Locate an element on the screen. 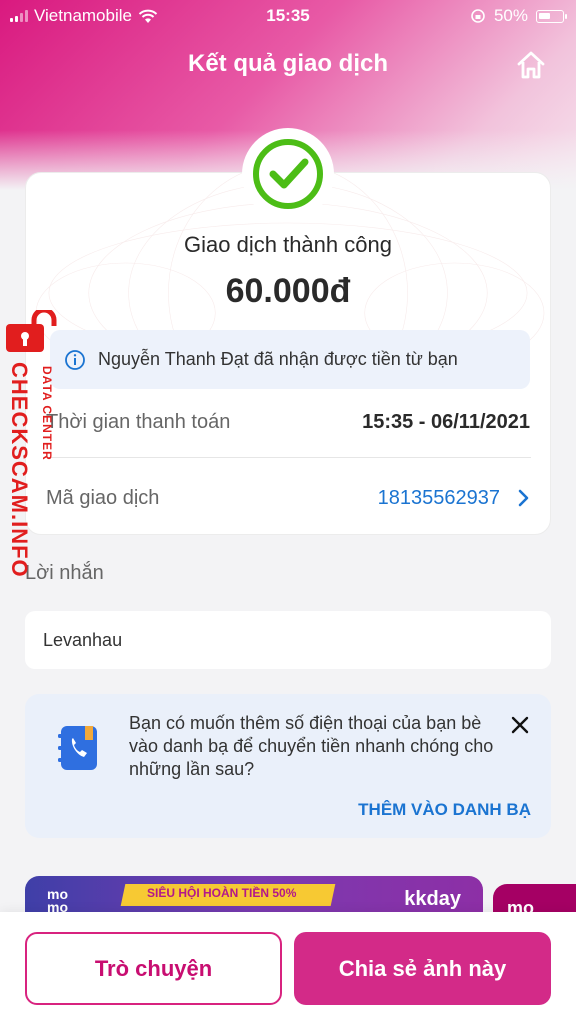 This screenshot has height=1024, width=576. status-bar: Vietnamobile 15:35 50% is located at coordinates (288, 16).